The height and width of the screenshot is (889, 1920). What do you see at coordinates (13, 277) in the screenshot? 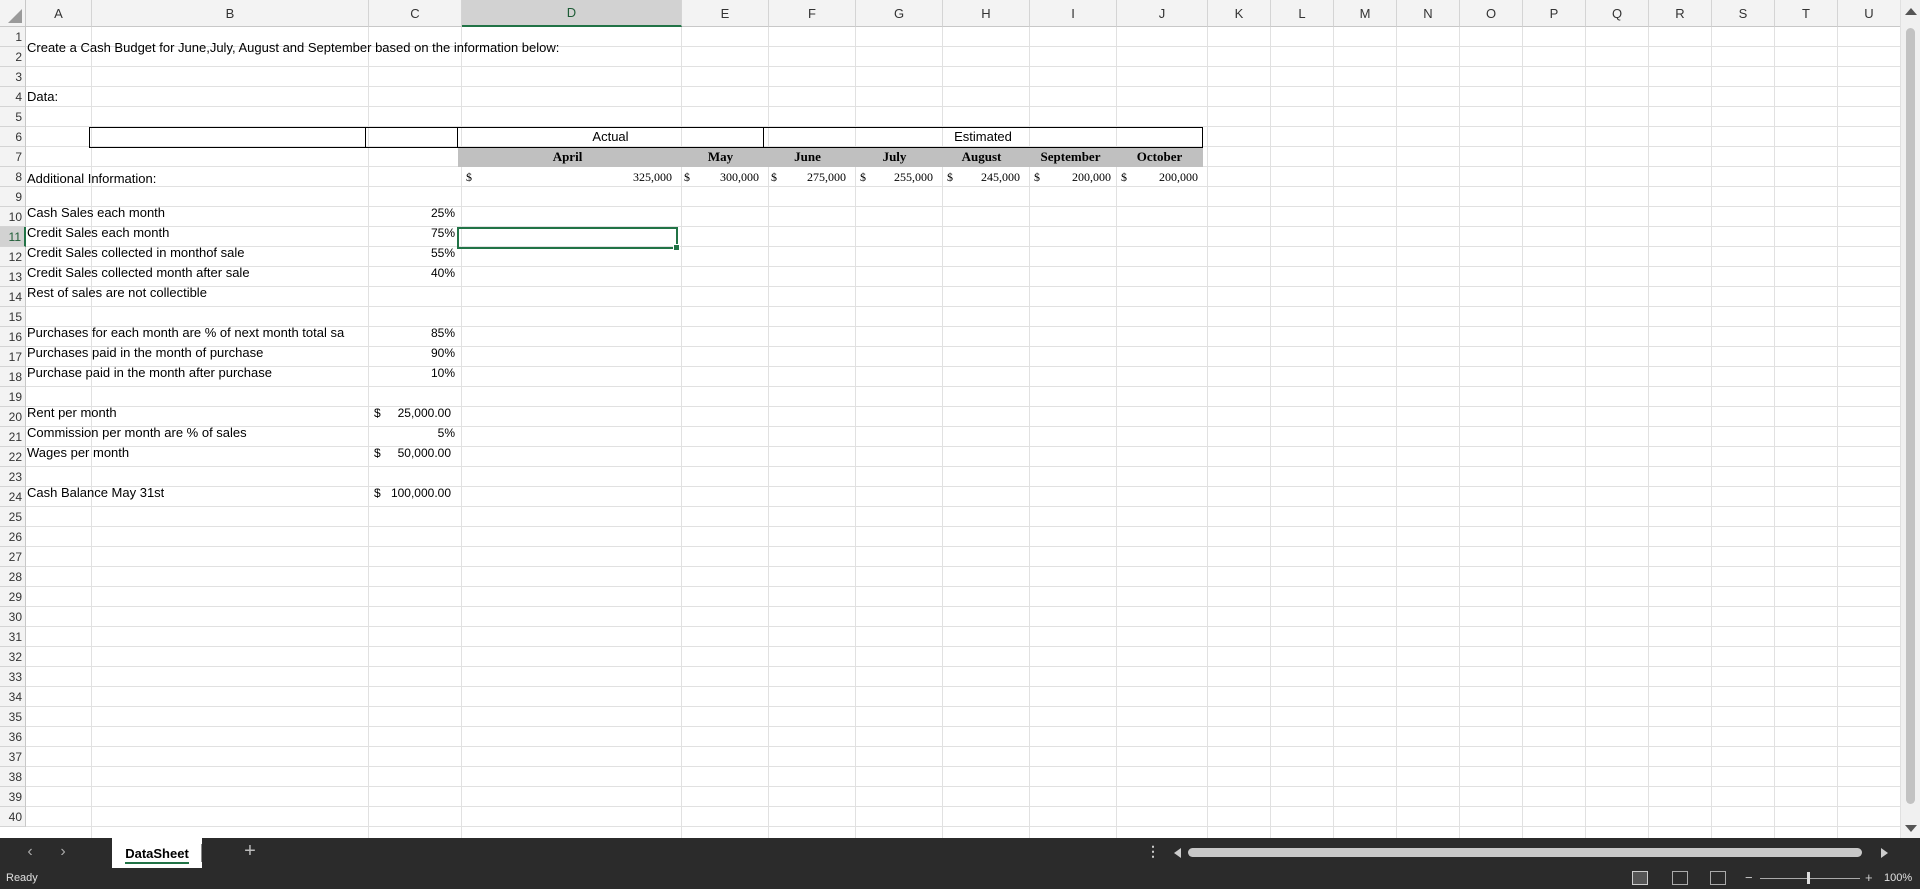
I see `row-header-13: 13` at bounding box center [13, 277].